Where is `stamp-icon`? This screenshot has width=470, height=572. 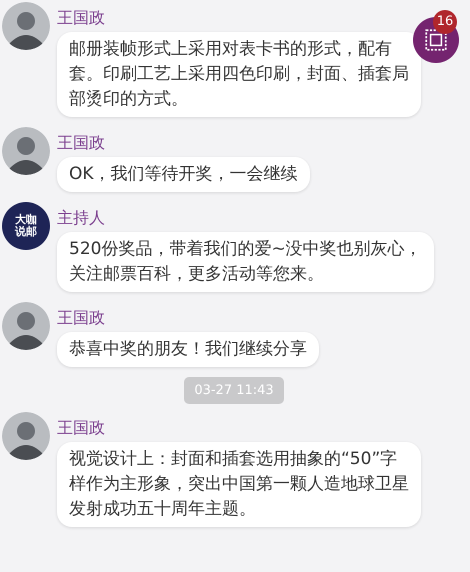 stamp-icon is located at coordinates (436, 40).